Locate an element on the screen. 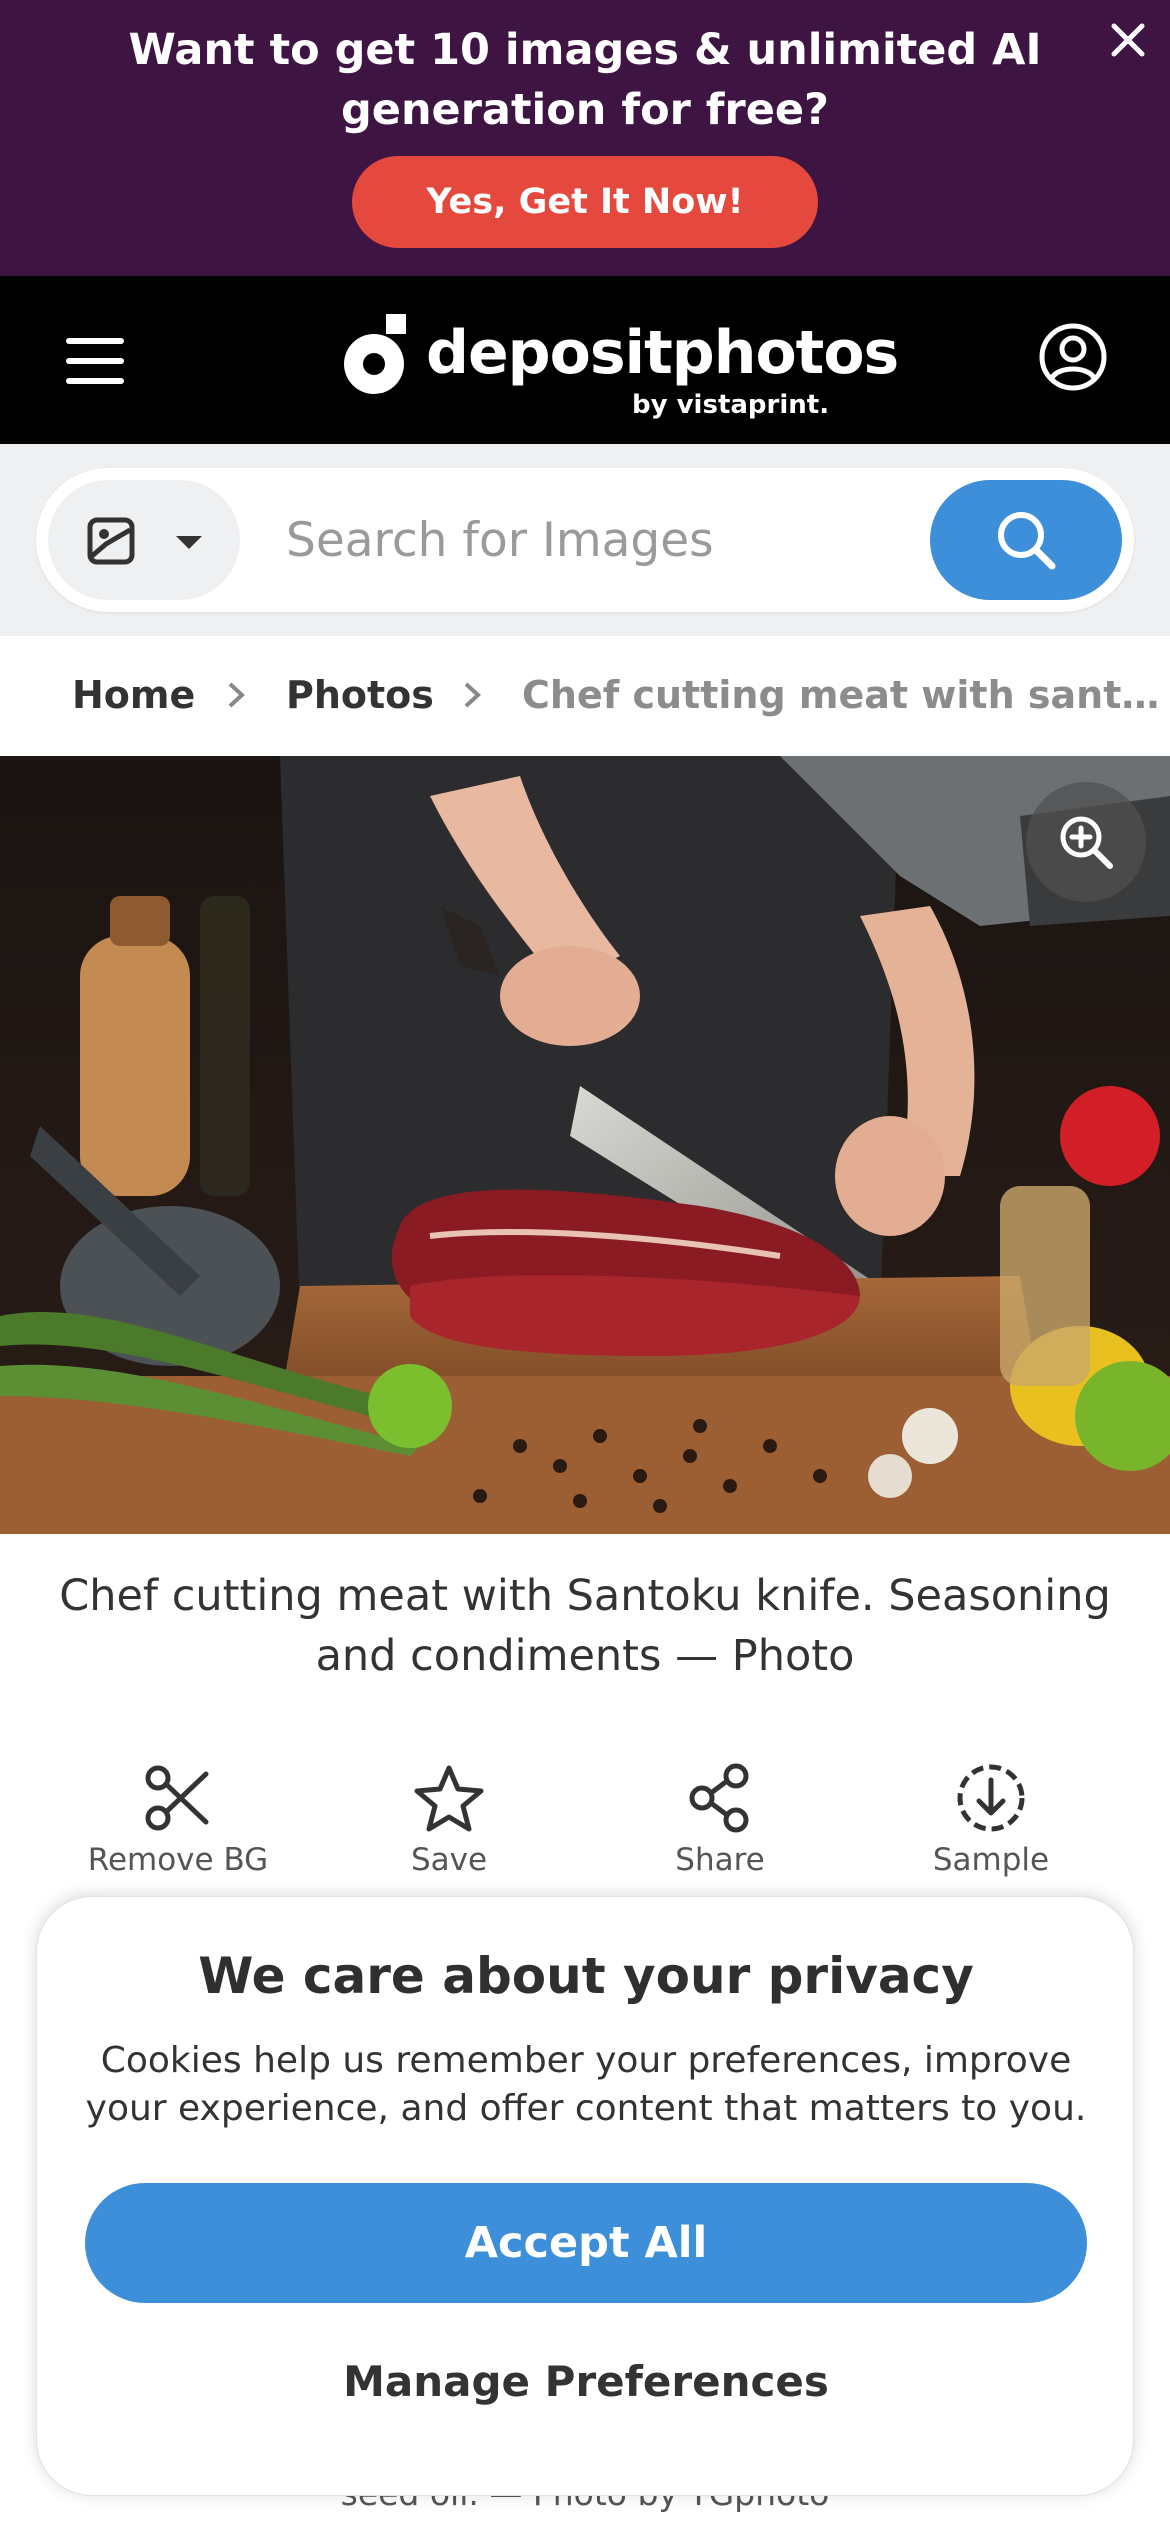  zoom-in-icon is located at coordinates (1086, 842).